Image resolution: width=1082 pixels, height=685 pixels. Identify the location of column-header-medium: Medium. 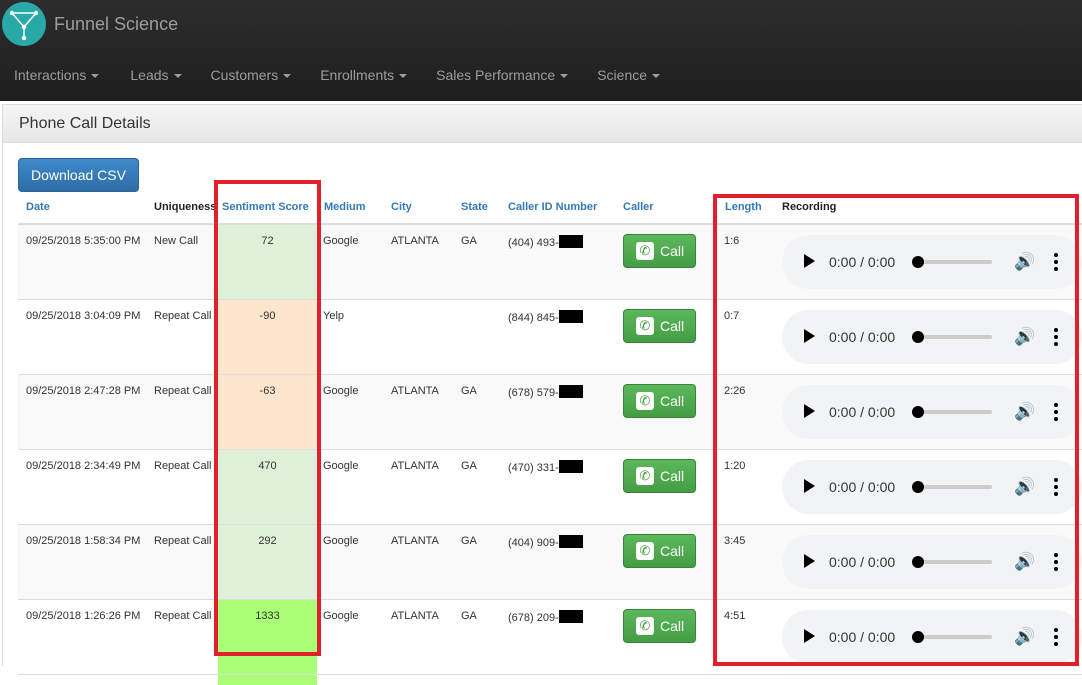
(345, 207).